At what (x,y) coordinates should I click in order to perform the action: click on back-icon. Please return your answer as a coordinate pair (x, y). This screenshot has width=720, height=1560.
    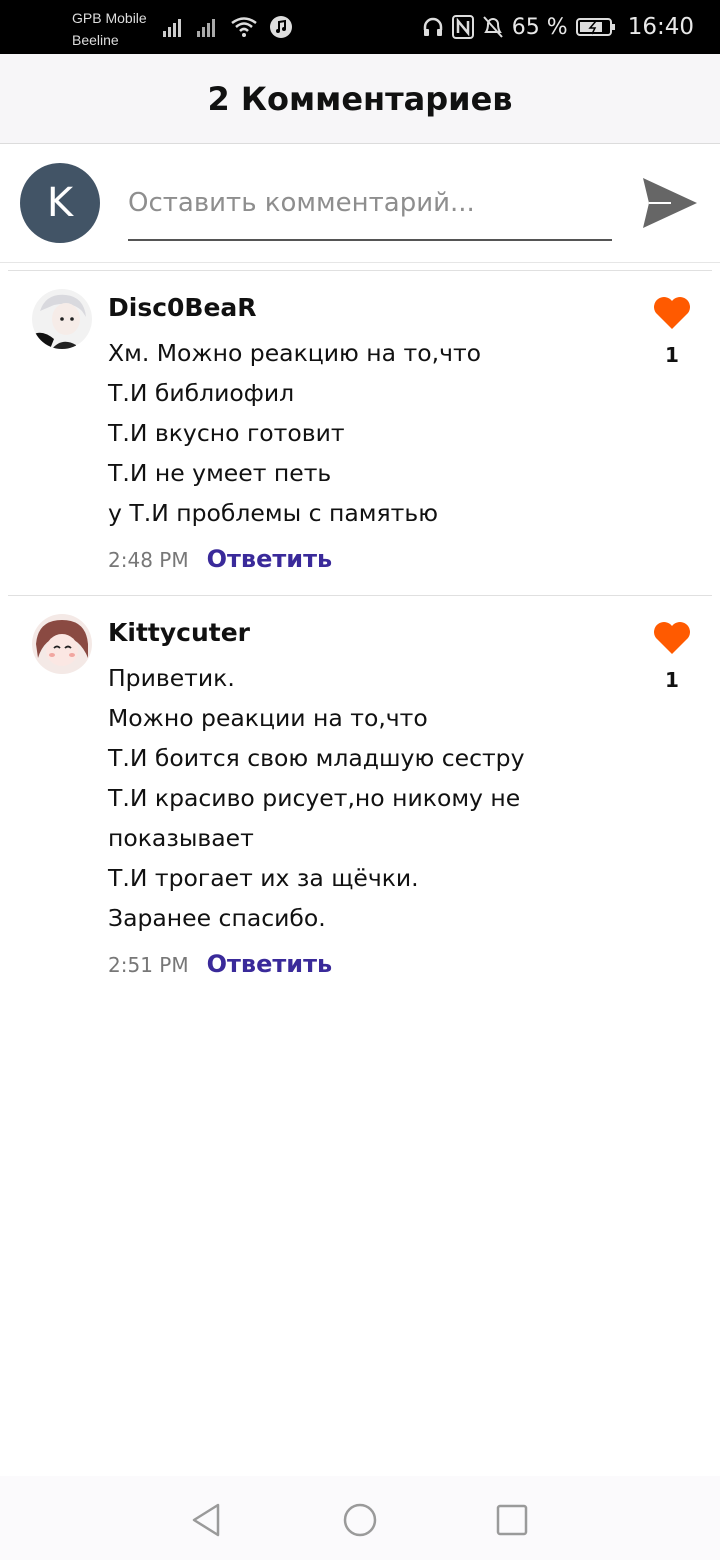
    Looking at the image, I should click on (206, 1520).